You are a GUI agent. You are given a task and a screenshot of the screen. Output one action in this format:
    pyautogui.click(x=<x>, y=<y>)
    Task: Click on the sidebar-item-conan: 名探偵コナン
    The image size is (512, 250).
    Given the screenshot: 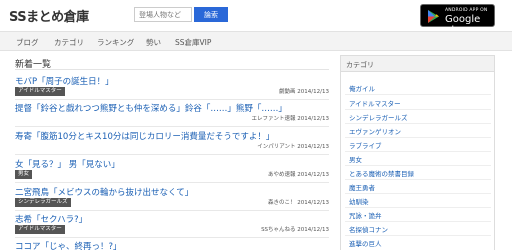 What is the action you would take?
    pyautogui.click(x=368, y=229)
    